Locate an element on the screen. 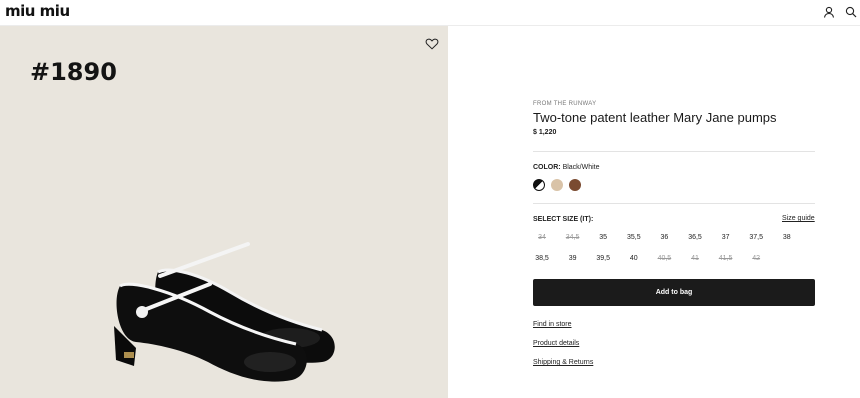  size-option: 35,5 is located at coordinates (634, 237).